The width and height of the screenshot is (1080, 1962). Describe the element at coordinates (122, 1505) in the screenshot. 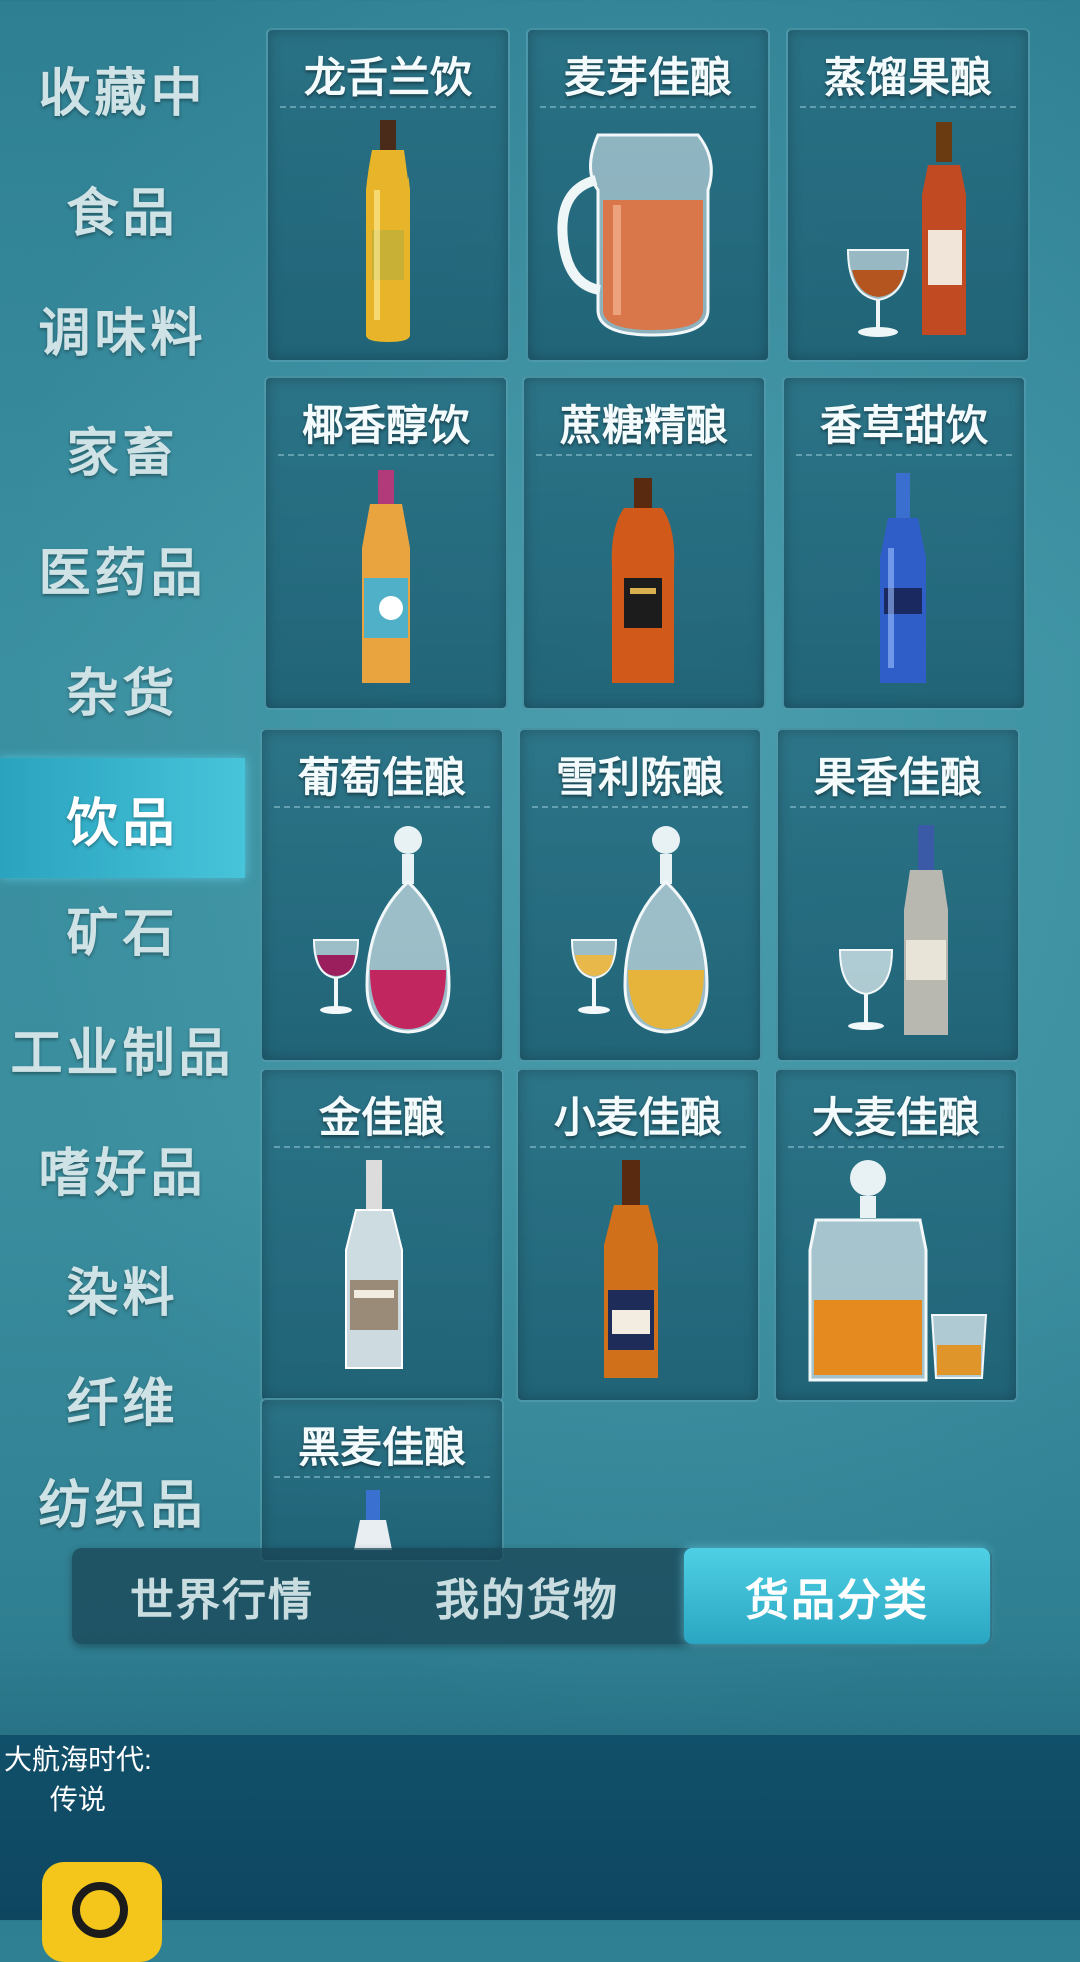

I see `category-label: 纺织品` at that location.